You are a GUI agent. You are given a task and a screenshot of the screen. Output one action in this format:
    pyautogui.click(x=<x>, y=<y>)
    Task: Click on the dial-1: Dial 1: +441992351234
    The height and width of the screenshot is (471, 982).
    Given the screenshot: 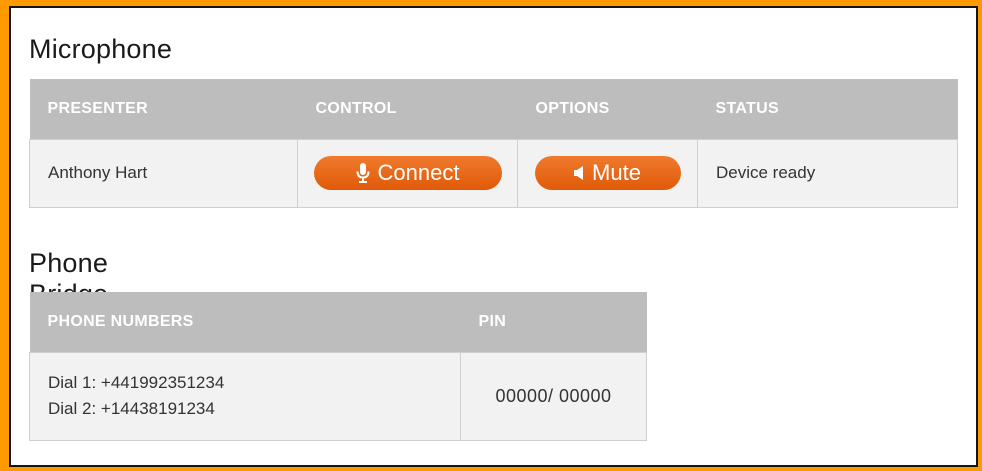 What is the action you would take?
    pyautogui.click(x=136, y=382)
    